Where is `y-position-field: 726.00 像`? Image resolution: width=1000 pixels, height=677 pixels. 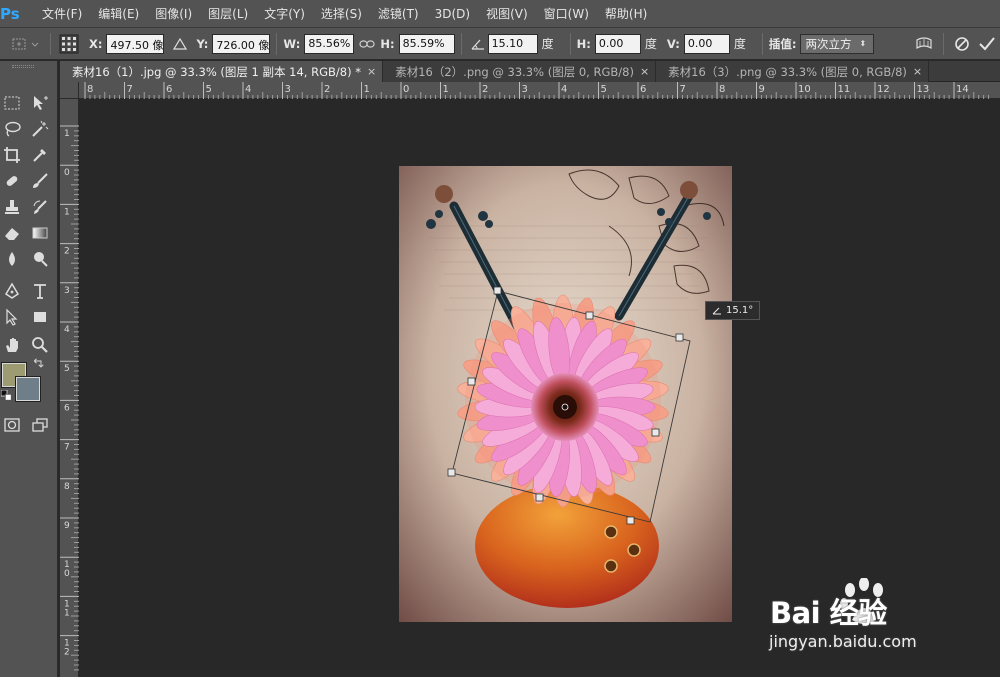
y-position-field: 726.00 像 is located at coordinates (241, 43).